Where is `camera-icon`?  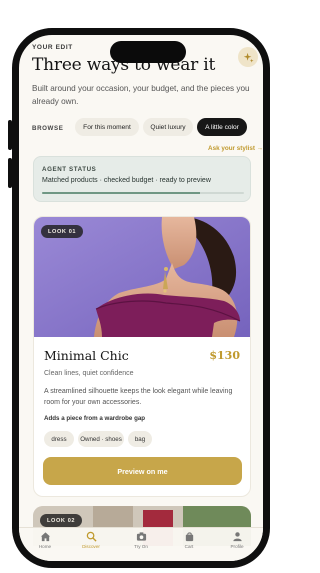 camera-icon is located at coordinates (141, 536).